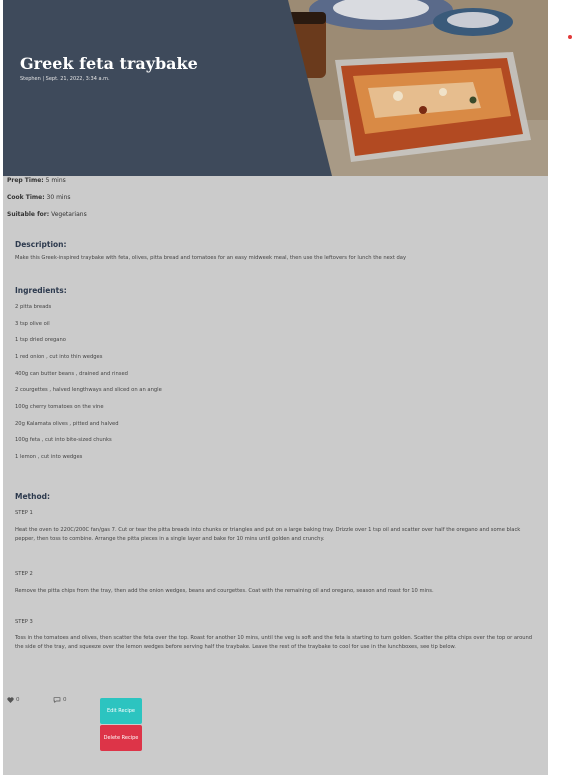 This screenshot has height=775, width=575. Describe the element at coordinates (67, 424) in the screenshot. I see `ingredient-item: 20g Kalamata olives , pitted and halved` at that location.